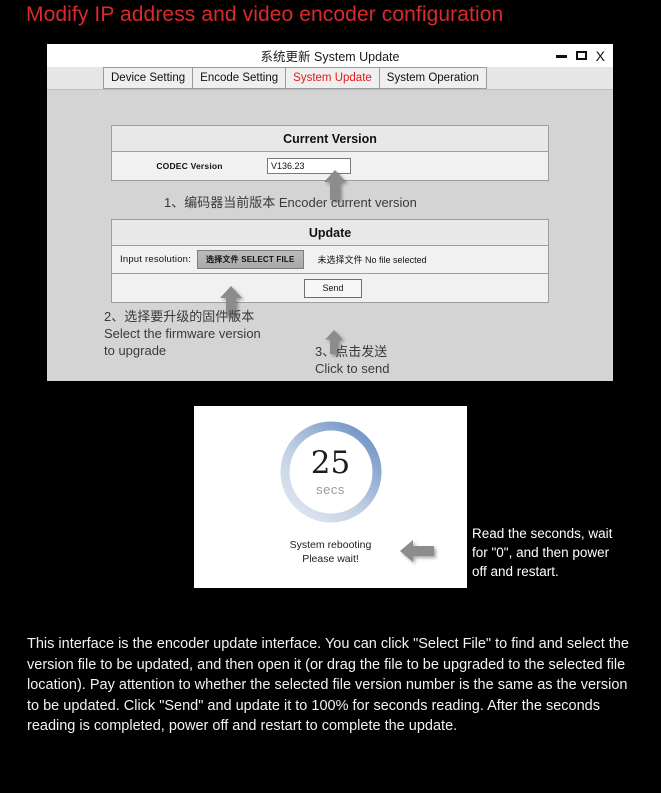 This screenshot has width=661, height=793. What do you see at coordinates (352, 360) in the screenshot?
I see `annotation-step-3: 3、点击发送 Click to send` at bounding box center [352, 360].